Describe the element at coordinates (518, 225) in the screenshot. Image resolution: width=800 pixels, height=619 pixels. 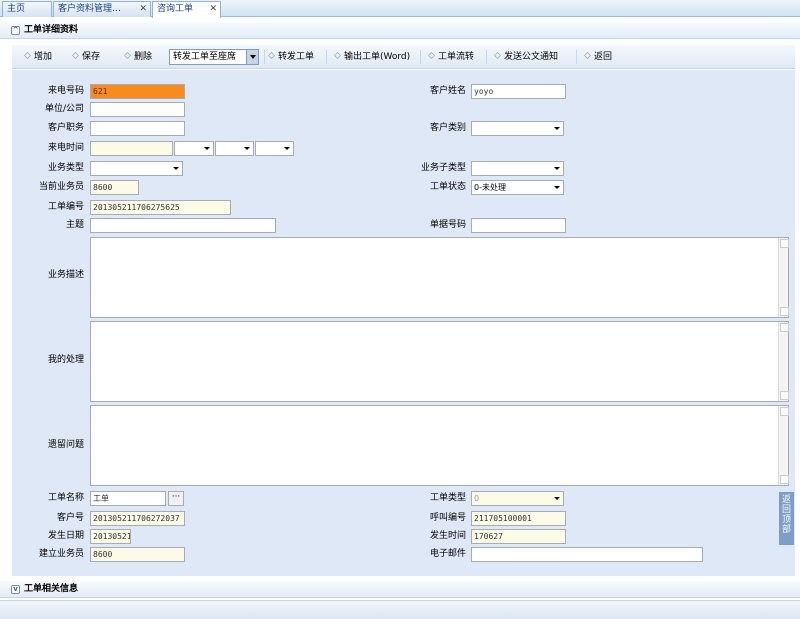
I see `doc-no-input` at that location.